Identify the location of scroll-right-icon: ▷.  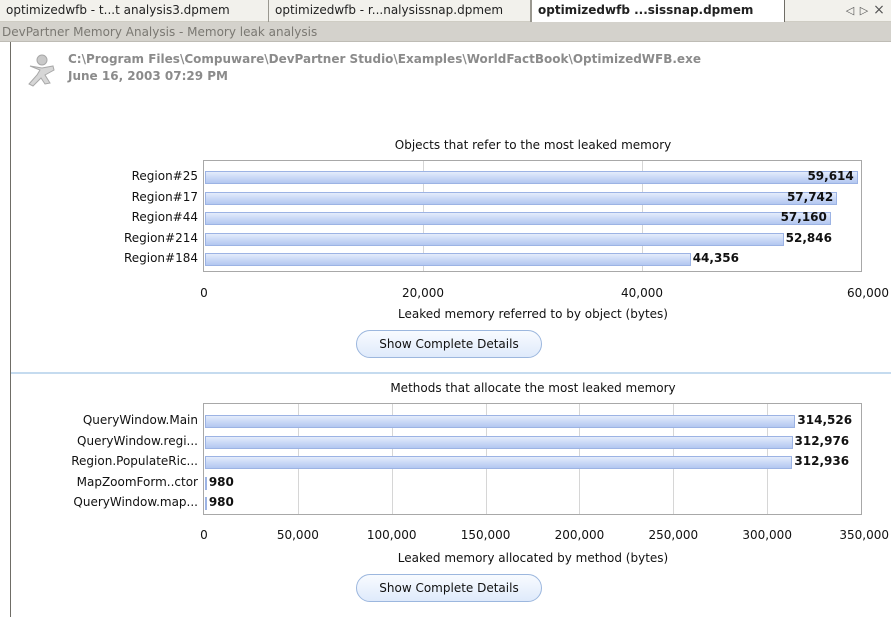
(864, 11).